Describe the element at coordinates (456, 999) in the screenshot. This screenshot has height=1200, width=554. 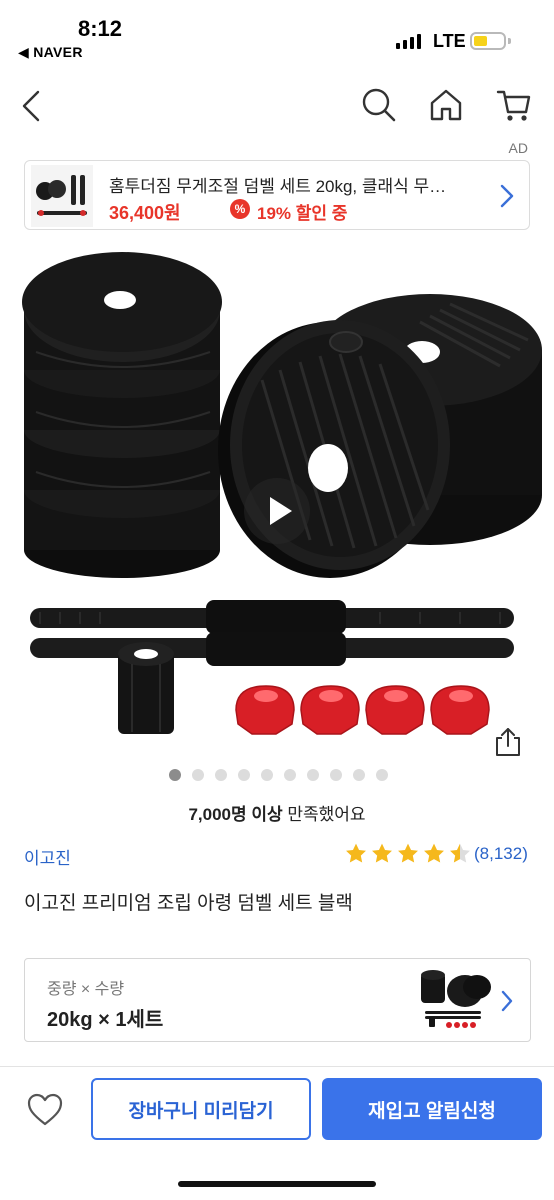
I see `option-thumbnail` at that location.